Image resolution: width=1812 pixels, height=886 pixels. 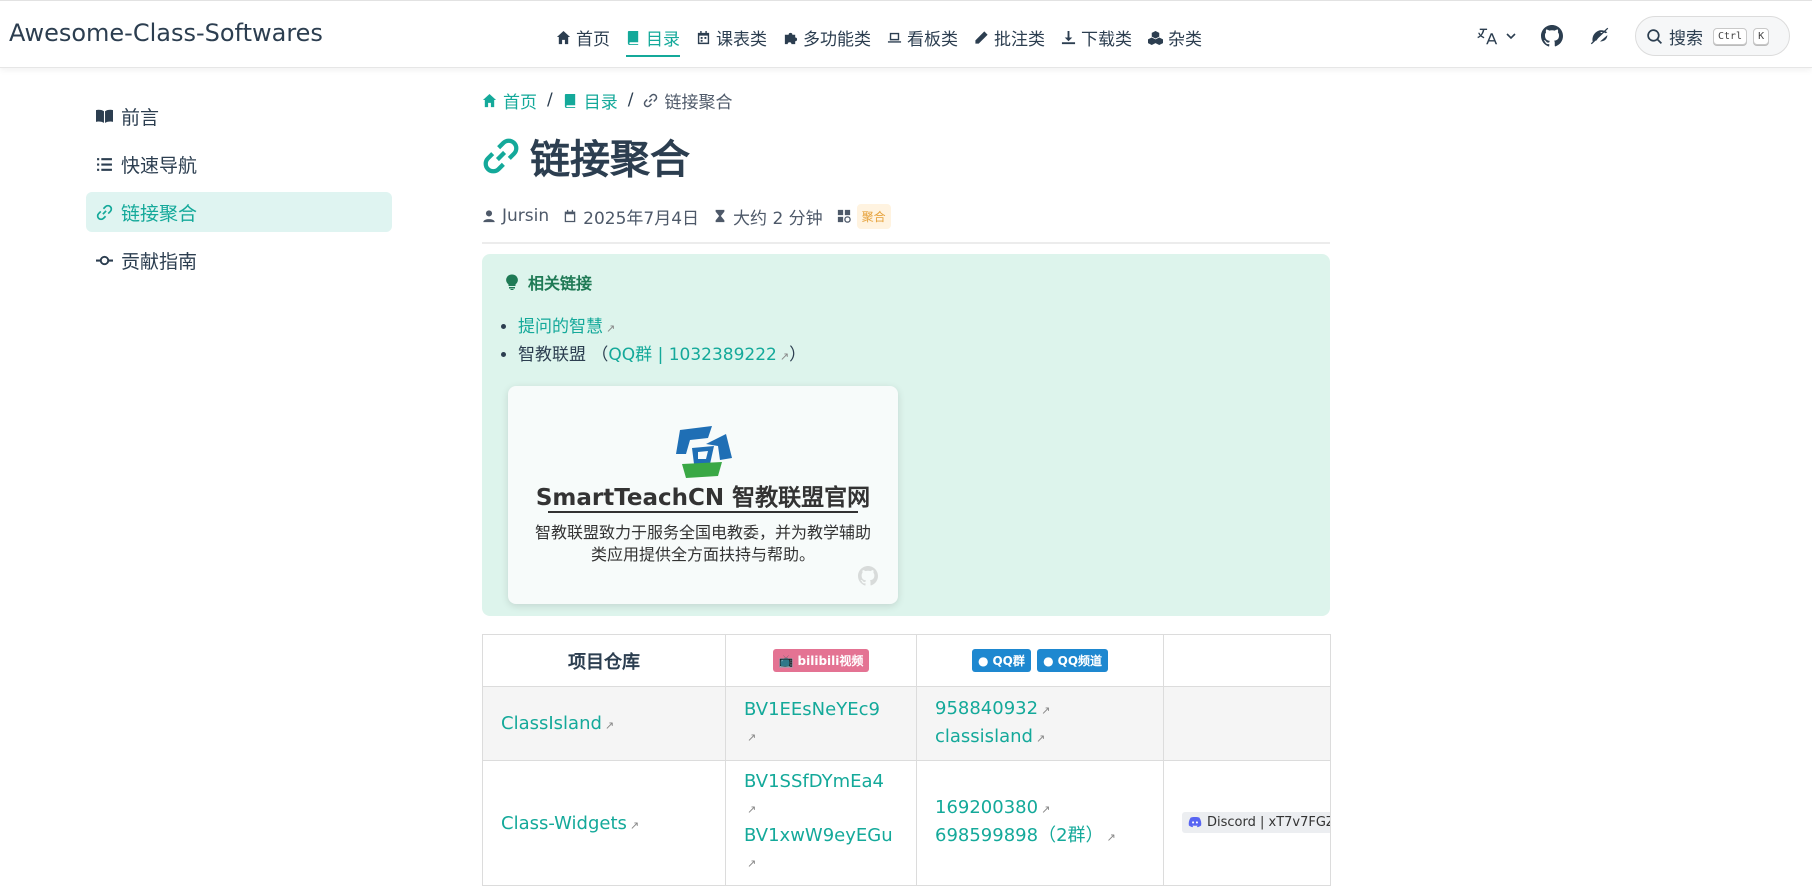 I want to click on qq-group-link: 958840932, so click(x=986, y=708).